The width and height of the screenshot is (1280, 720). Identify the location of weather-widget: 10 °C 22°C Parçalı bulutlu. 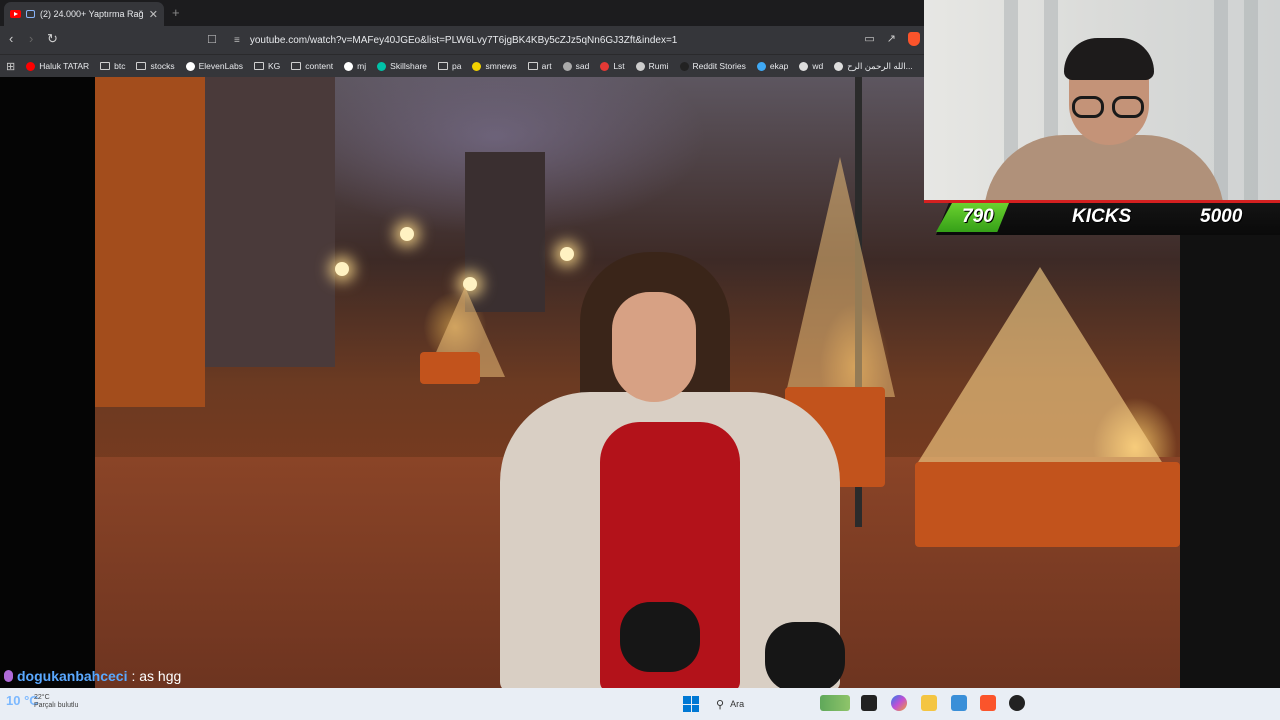
(42, 701).